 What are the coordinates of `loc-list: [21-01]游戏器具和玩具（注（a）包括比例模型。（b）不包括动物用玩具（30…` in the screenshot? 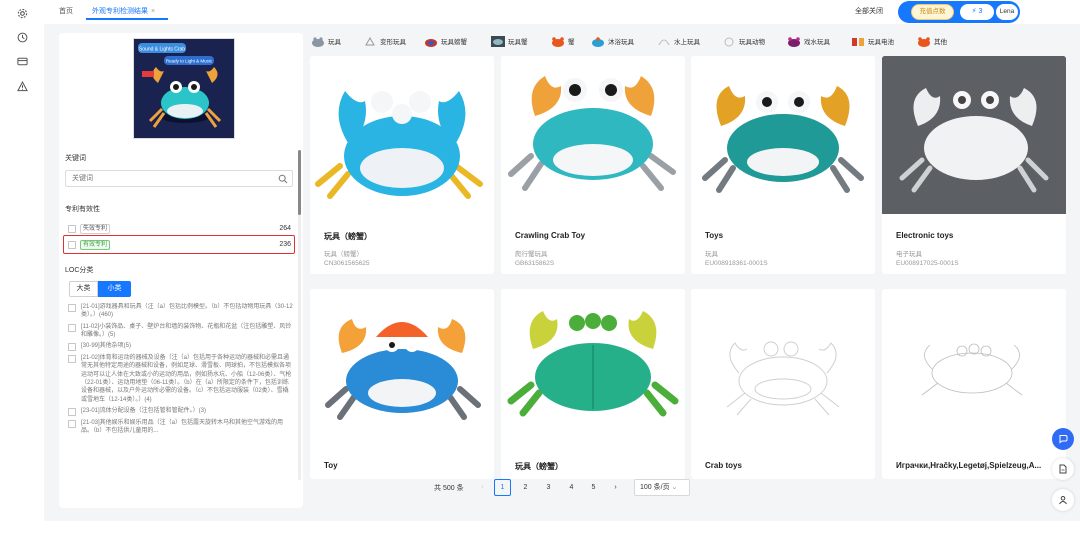 It's located at (179, 403).